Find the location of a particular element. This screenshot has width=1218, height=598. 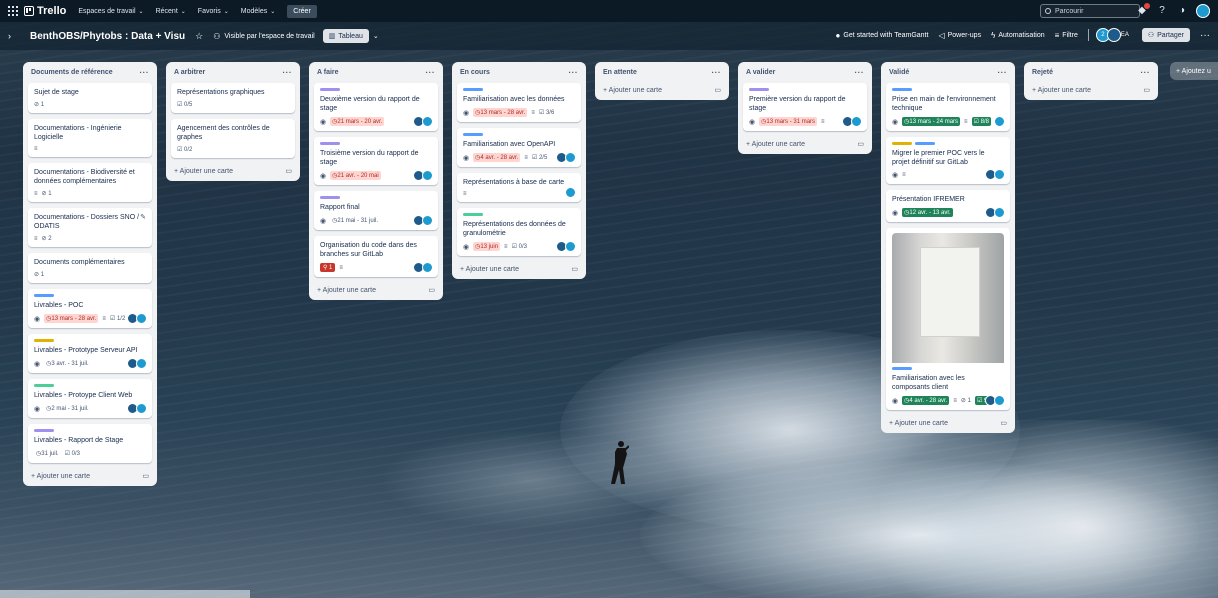

help-icon: ? is located at coordinates (1162, 11).